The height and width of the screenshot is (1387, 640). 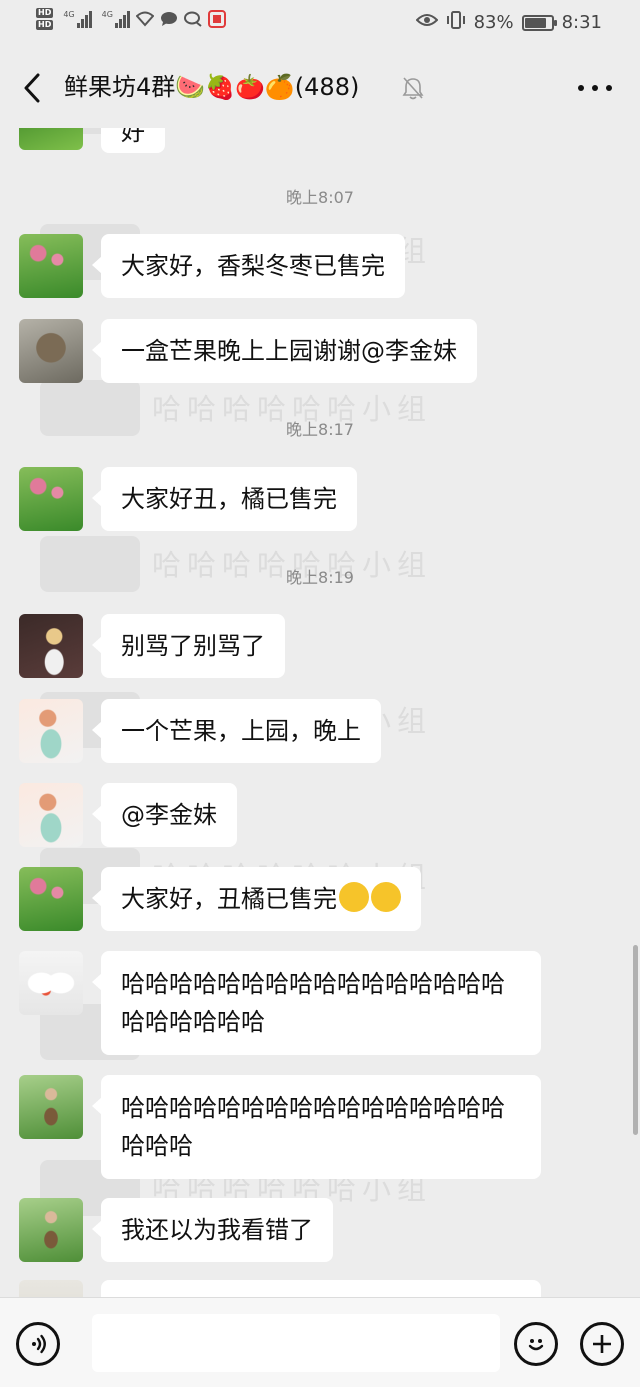 What do you see at coordinates (169, 19) in the screenshot?
I see `chat-bubble-icon` at bounding box center [169, 19].